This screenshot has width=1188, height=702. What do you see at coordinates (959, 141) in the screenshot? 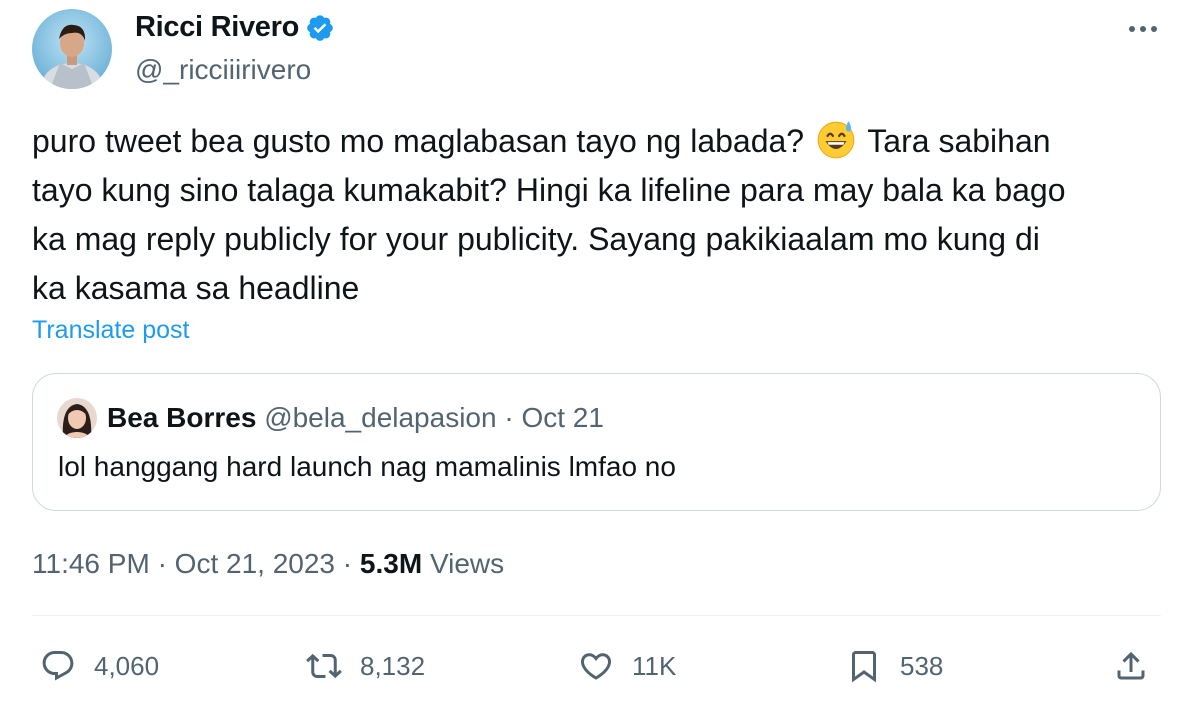
I see `post-text-segment: Tara sabihan` at bounding box center [959, 141].